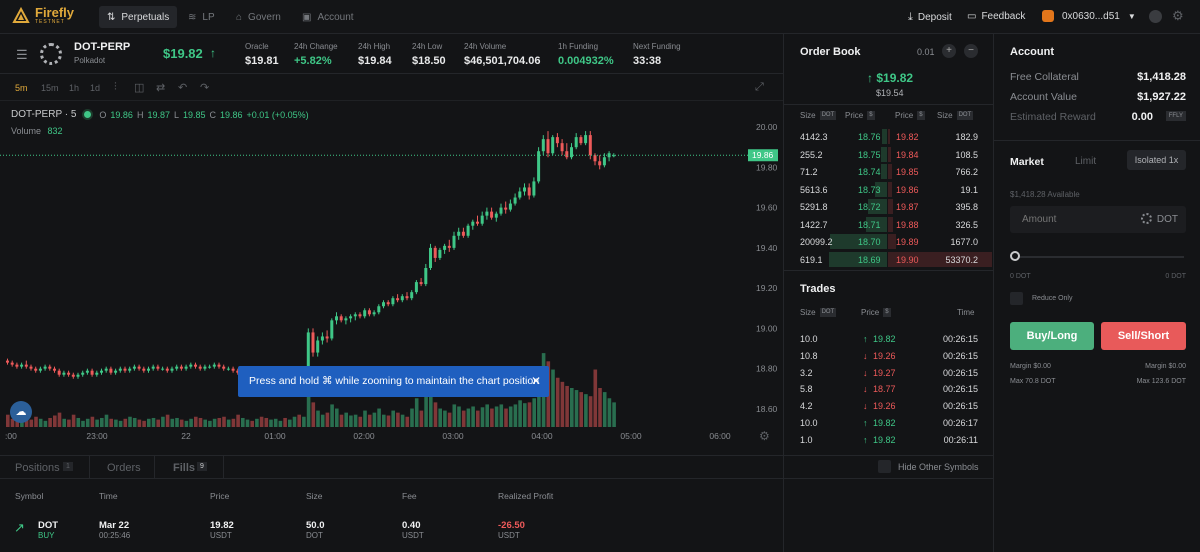  I want to click on bid-depth-bar, so click(883, 171).